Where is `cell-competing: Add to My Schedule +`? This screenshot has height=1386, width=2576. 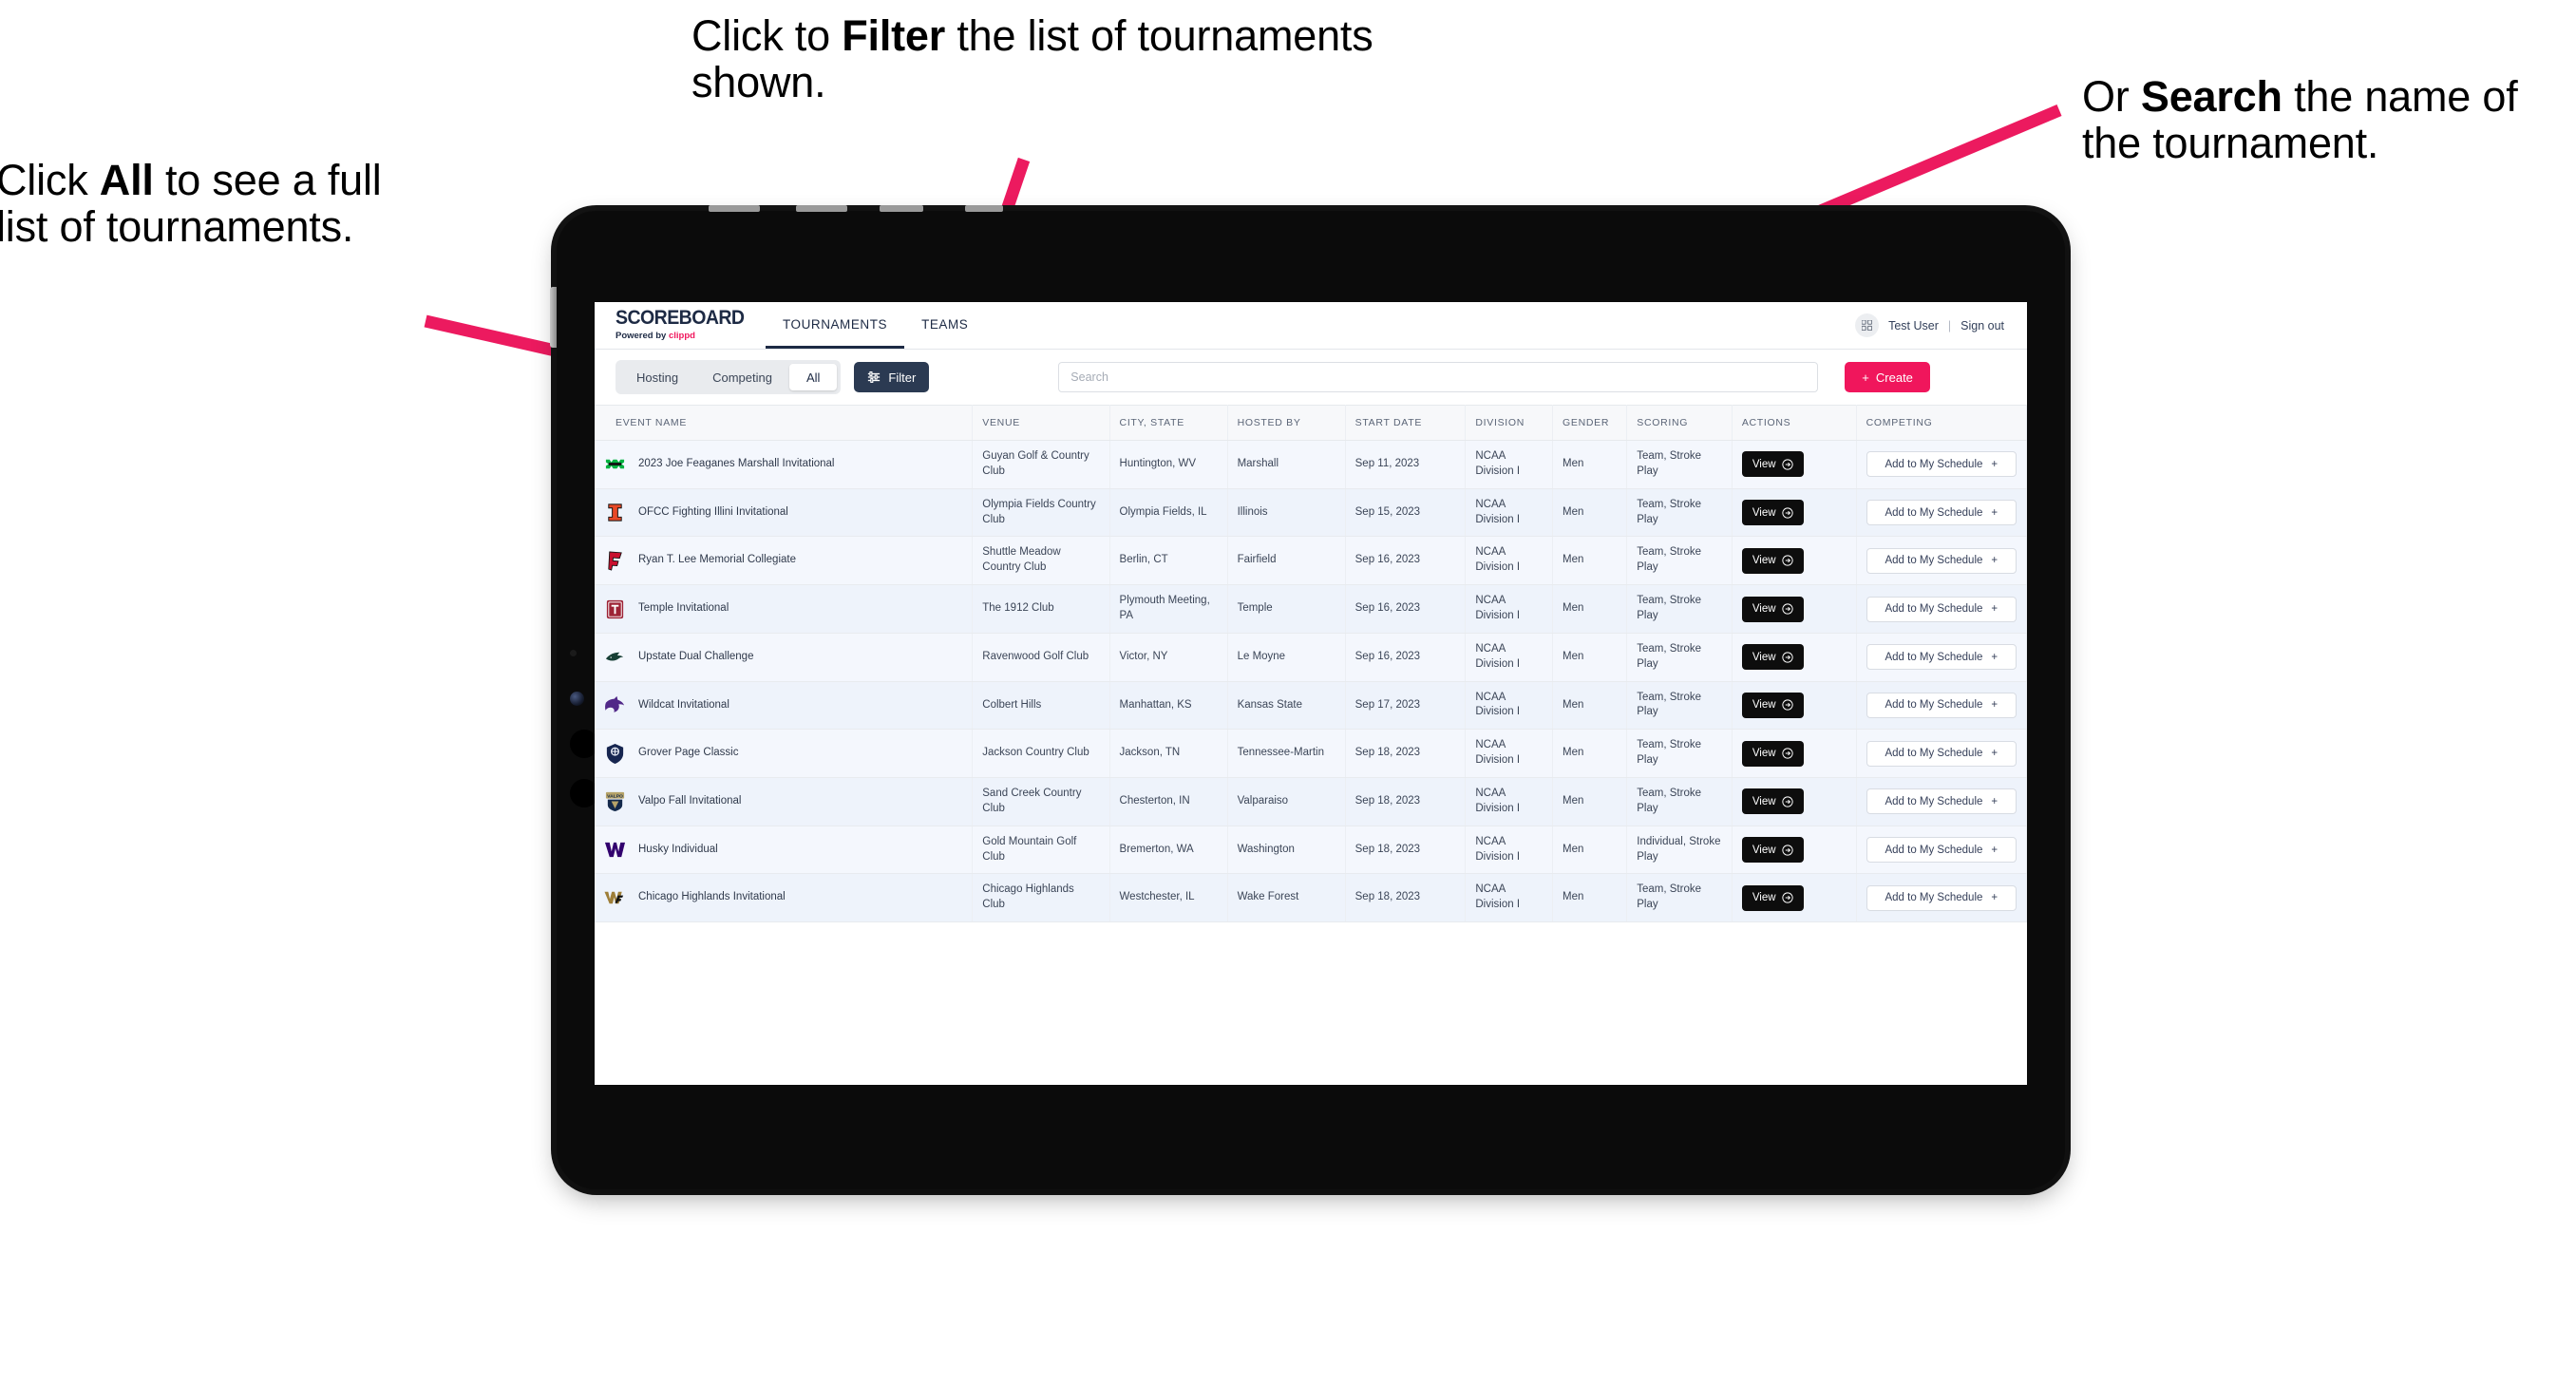 cell-competing: Add to My Schedule + is located at coordinates (1941, 801).